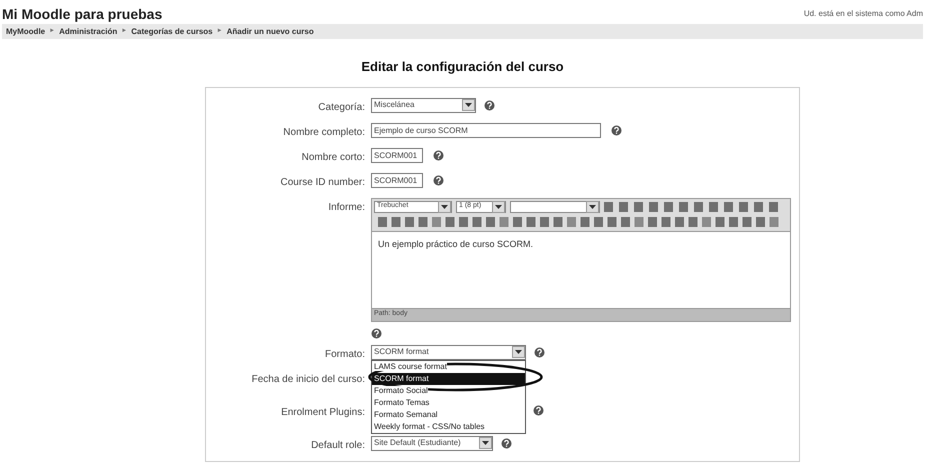 This screenshot has width=925, height=465. What do you see at coordinates (423, 105) in the screenshot?
I see `select-field: Miscelánea` at bounding box center [423, 105].